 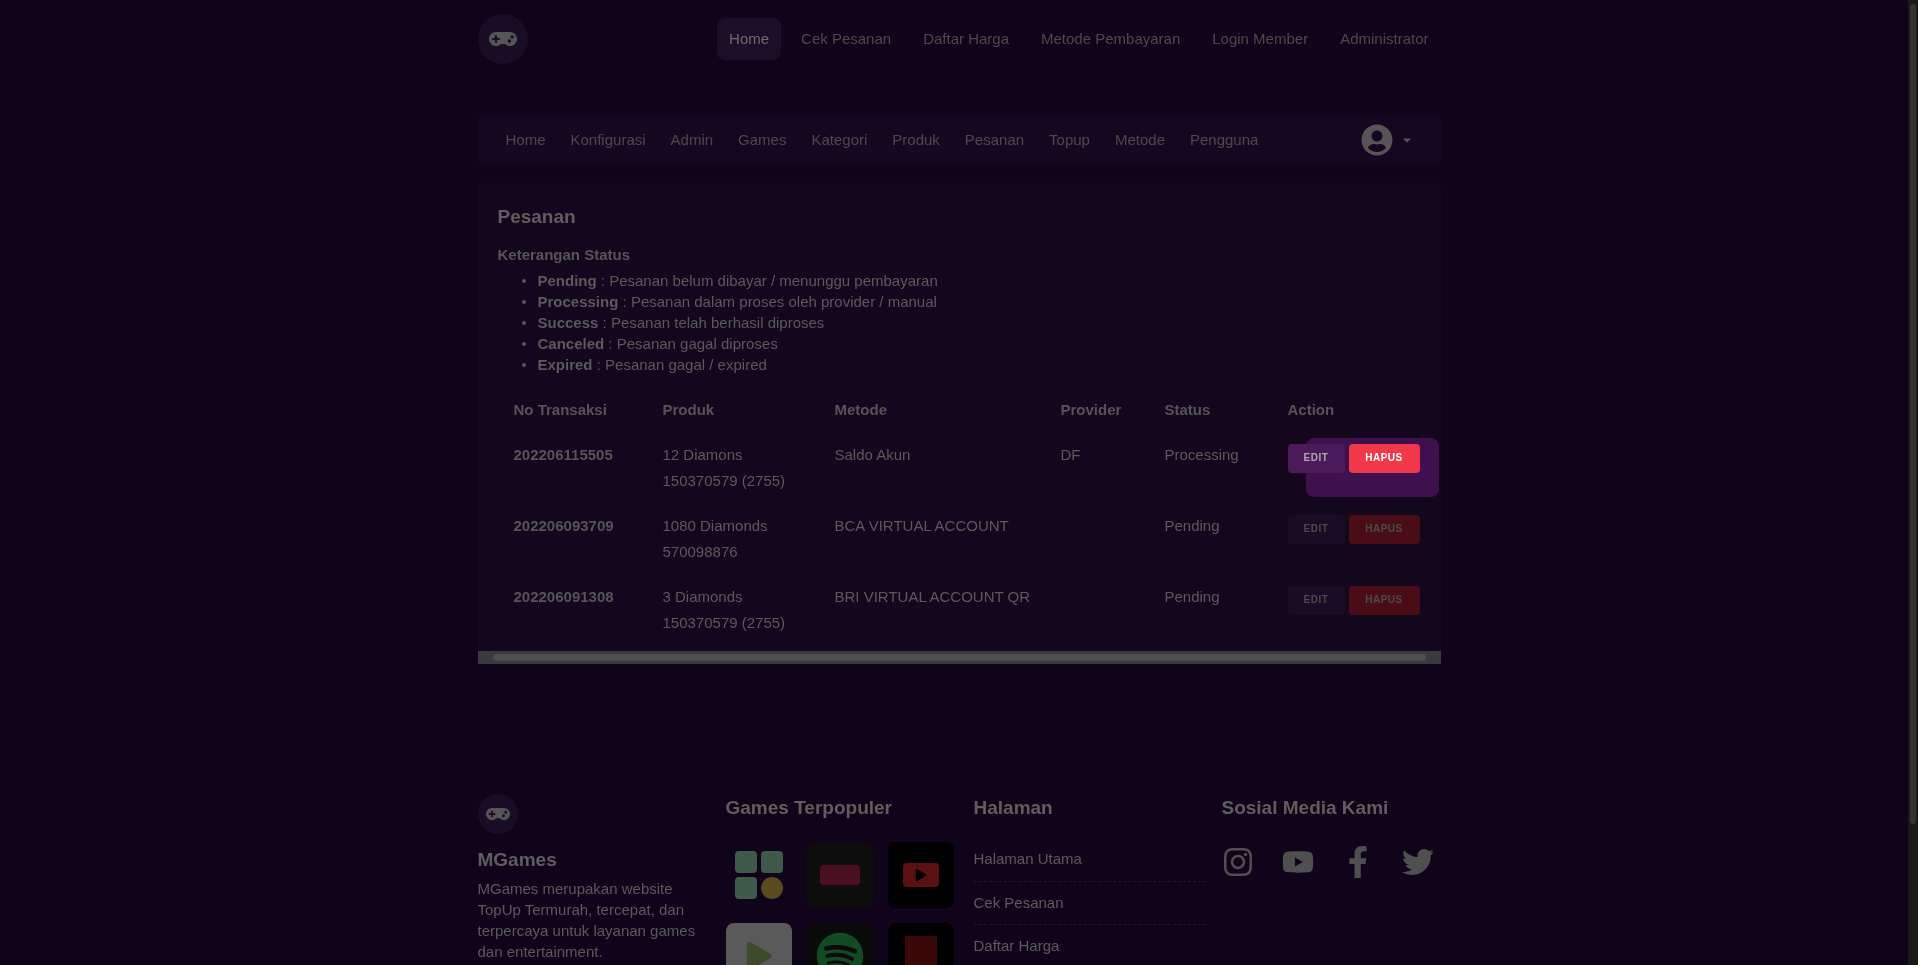 I want to click on admin-nav-link: Pesanan, so click(x=994, y=140).